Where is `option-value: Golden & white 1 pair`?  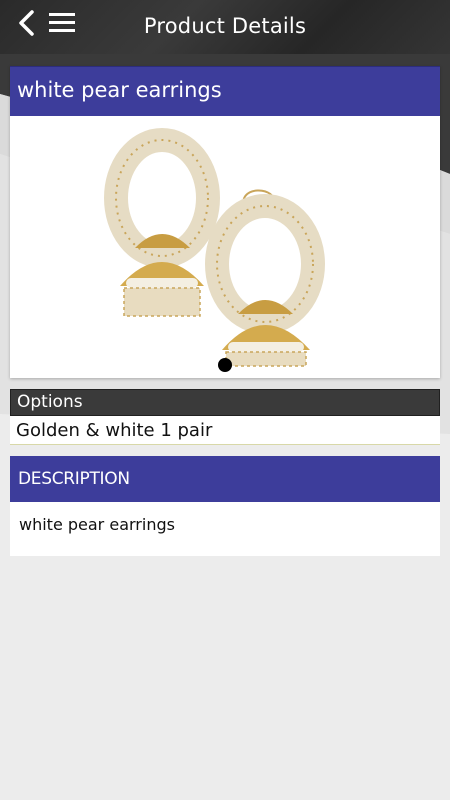 option-value: Golden & white 1 pair is located at coordinates (114, 430).